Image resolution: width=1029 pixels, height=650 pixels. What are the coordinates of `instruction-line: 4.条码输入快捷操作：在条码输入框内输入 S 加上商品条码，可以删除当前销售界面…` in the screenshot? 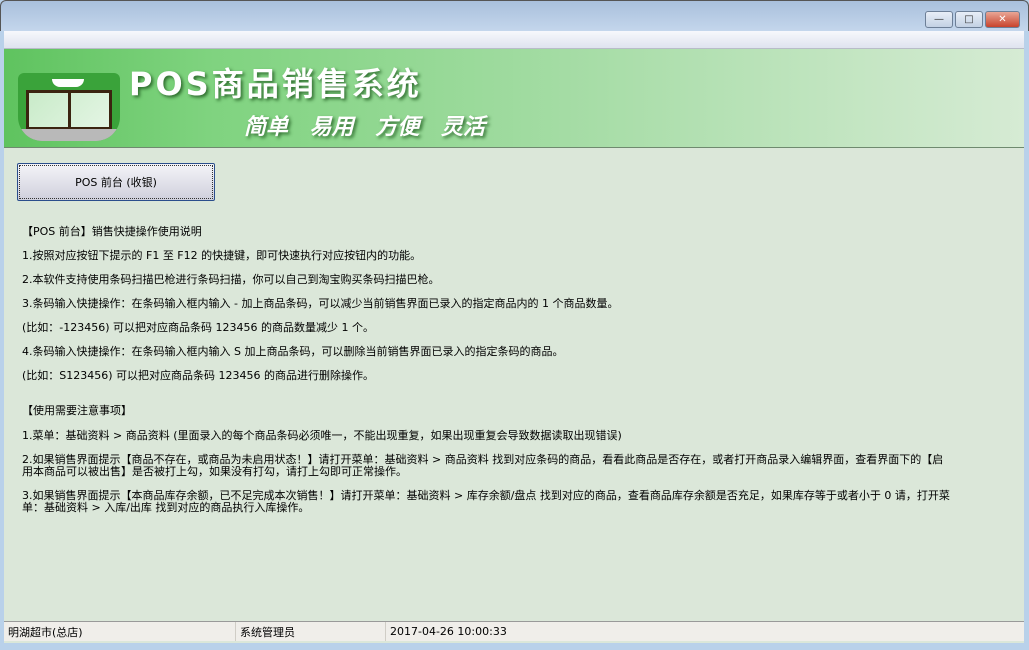 It's located at (293, 351).